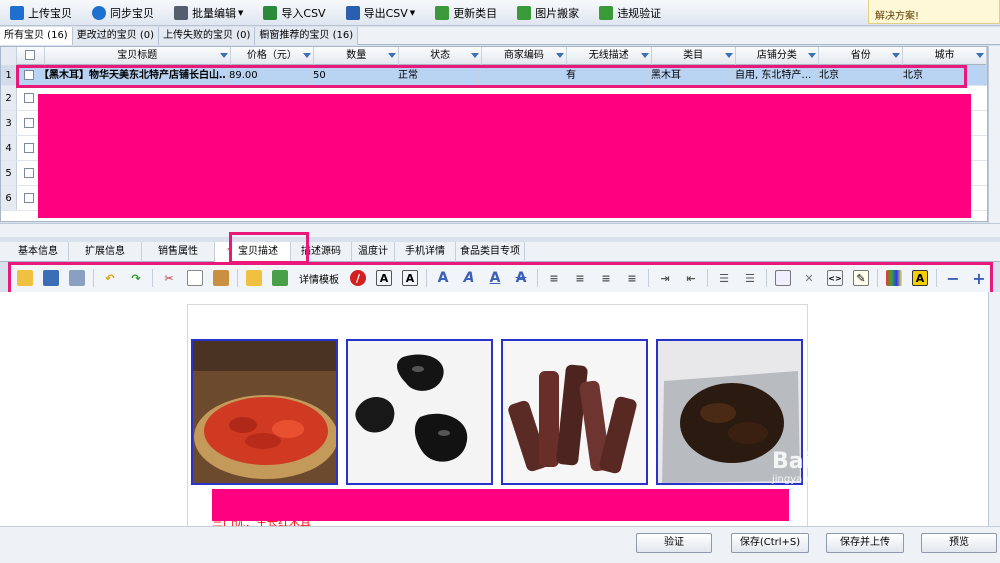 This screenshot has height=563, width=1000. Describe the element at coordinates (270, 12) in the screenshot. I see `import-csv-icon` at that location.